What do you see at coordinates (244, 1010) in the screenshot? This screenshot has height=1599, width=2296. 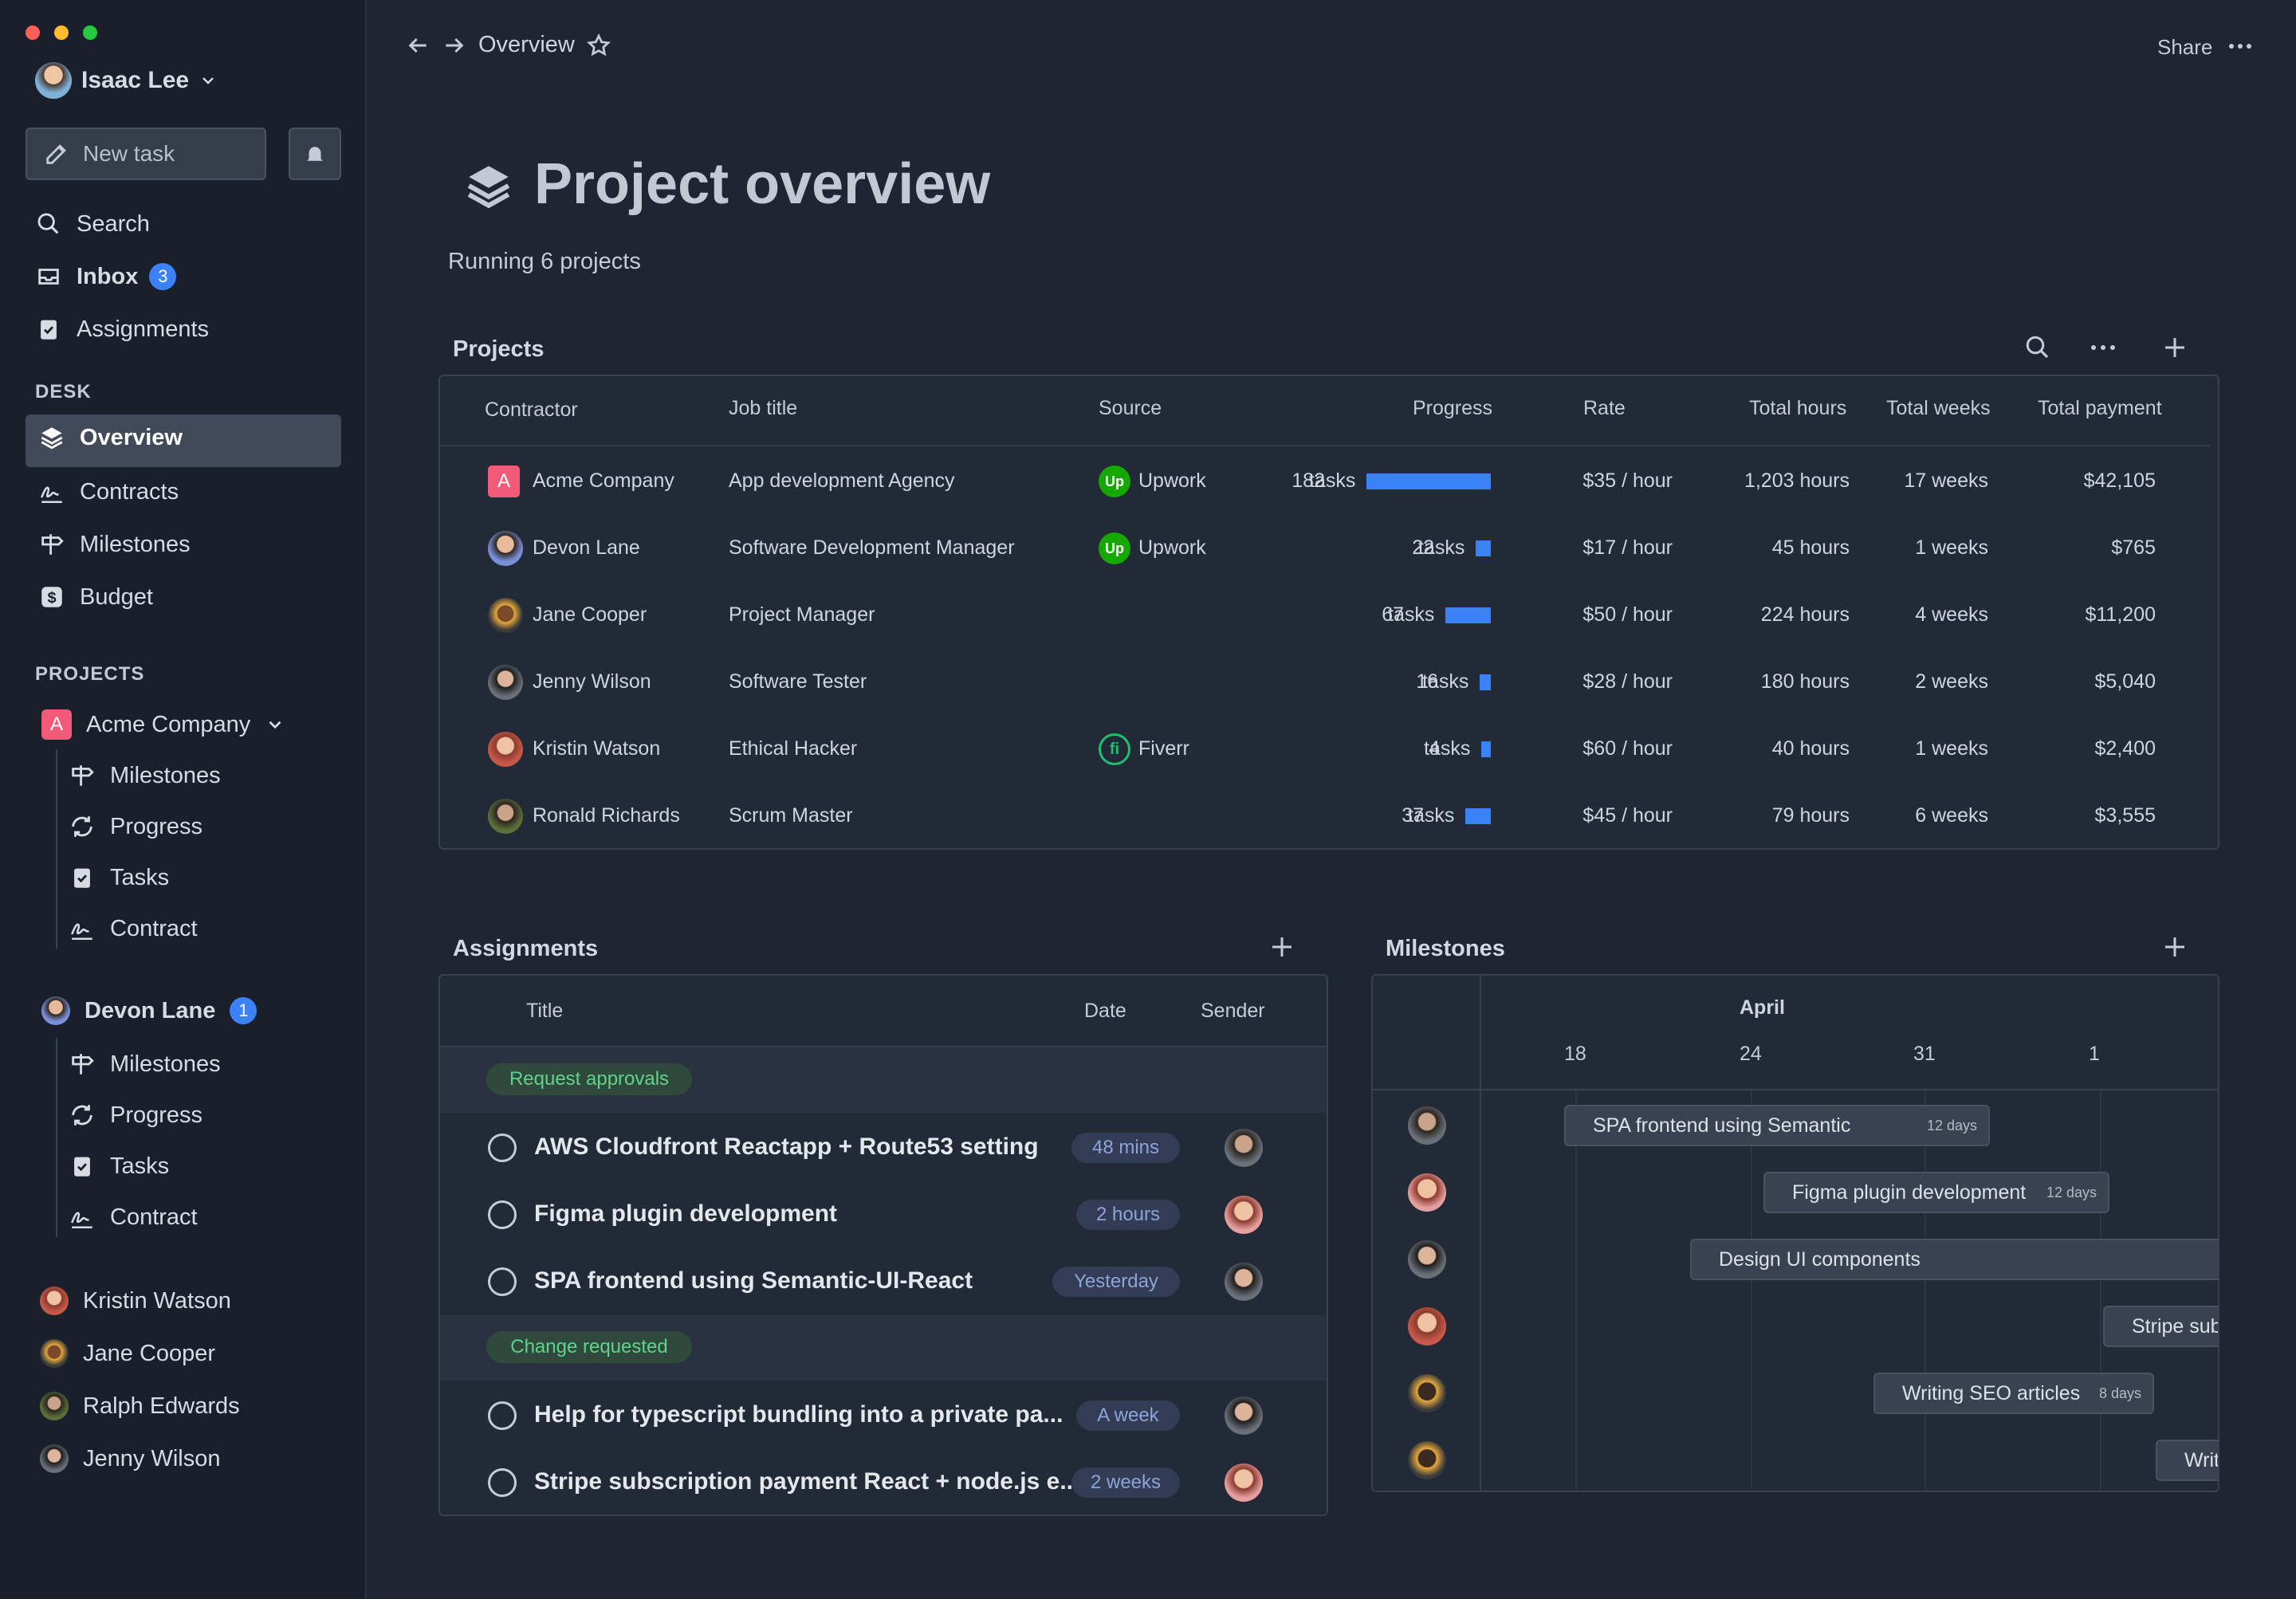 I see `devon-count-badge: 1` at bounding box center [244, 1010].